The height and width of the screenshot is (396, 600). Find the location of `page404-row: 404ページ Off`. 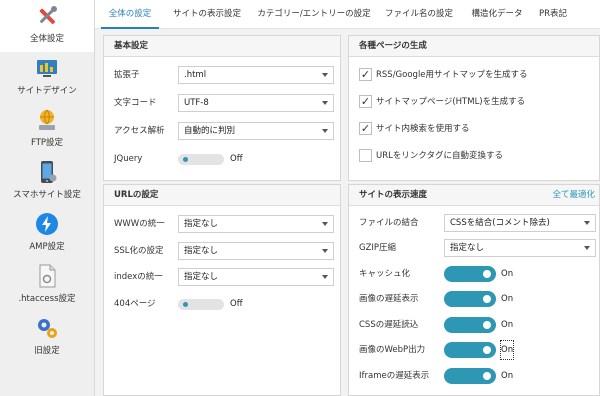

page404-row: 404ページ Off is located at coordinates (224, 304).